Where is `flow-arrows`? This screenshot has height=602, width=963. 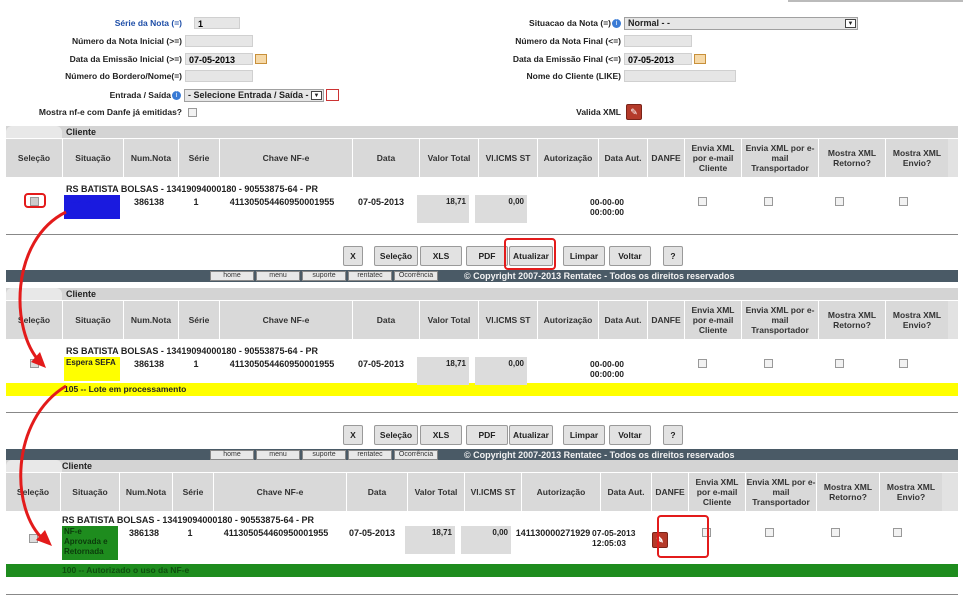
flow-arrows is located at coordinates (42, 378).